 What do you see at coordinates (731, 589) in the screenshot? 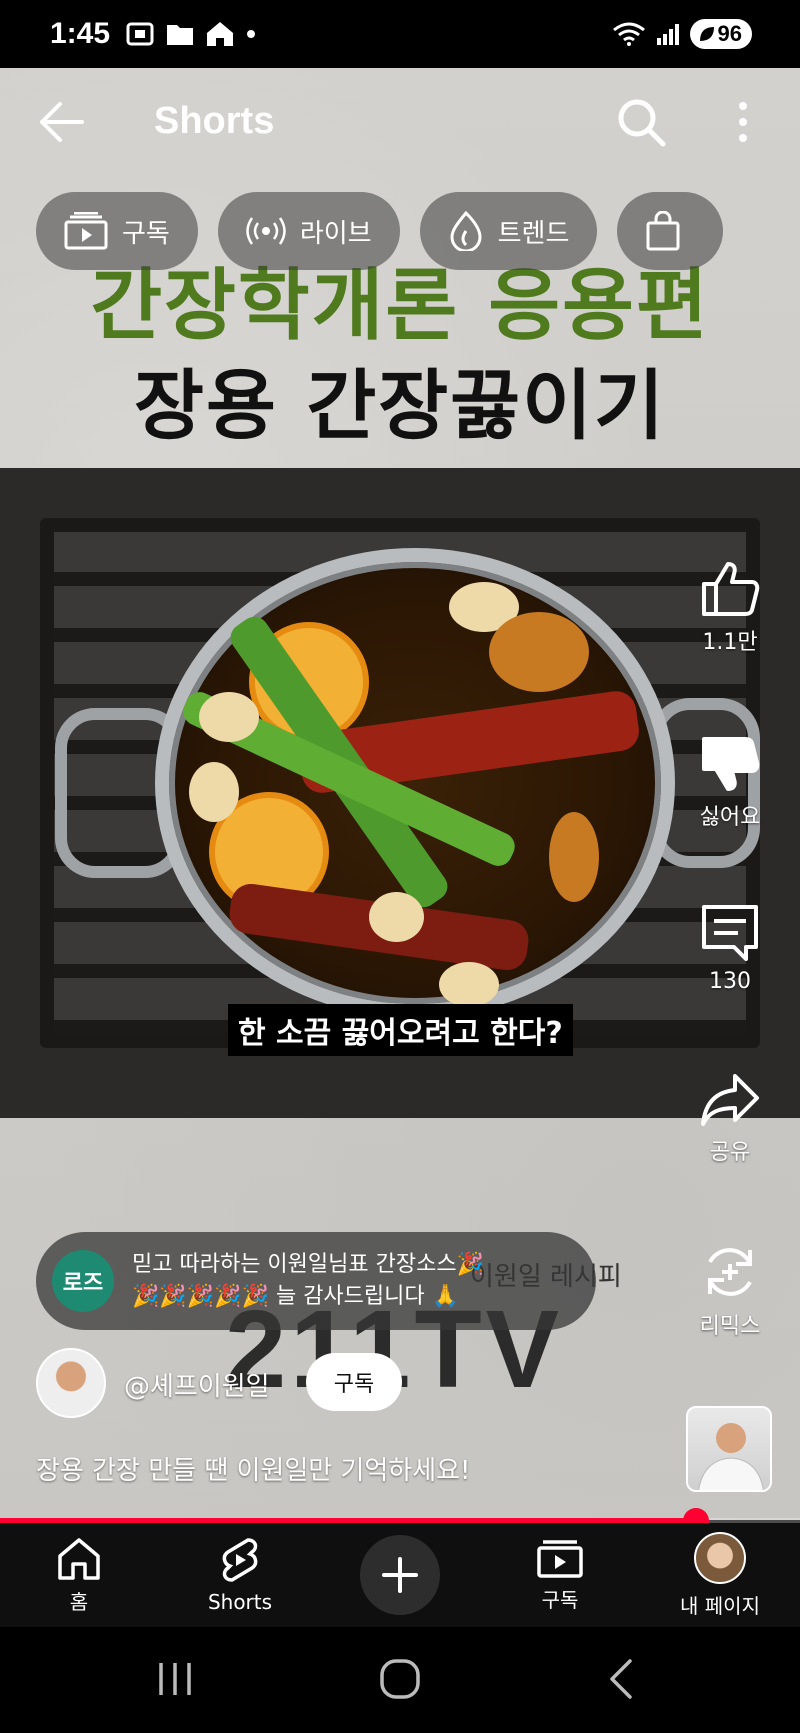
I see `thumbs-up-icon` at bounding box center [731, 589].